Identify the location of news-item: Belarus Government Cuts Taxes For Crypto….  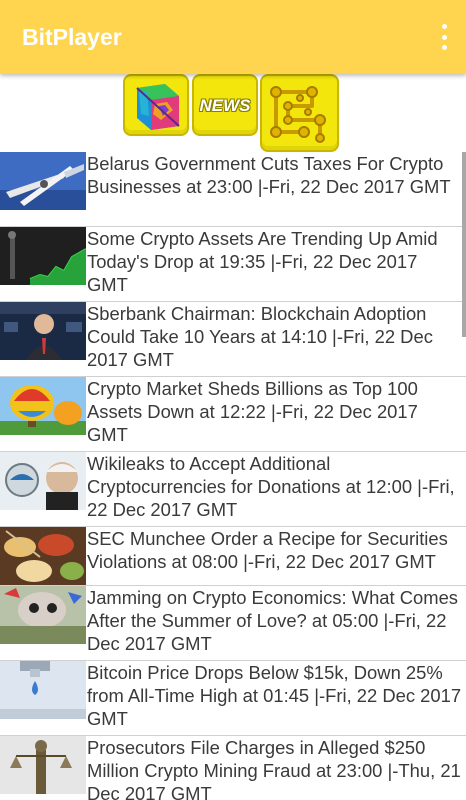
(233, 189).